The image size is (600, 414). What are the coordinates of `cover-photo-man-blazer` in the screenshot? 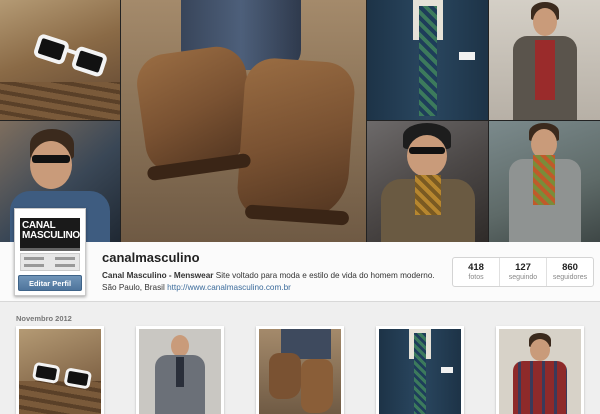 It's located at (544, 60).